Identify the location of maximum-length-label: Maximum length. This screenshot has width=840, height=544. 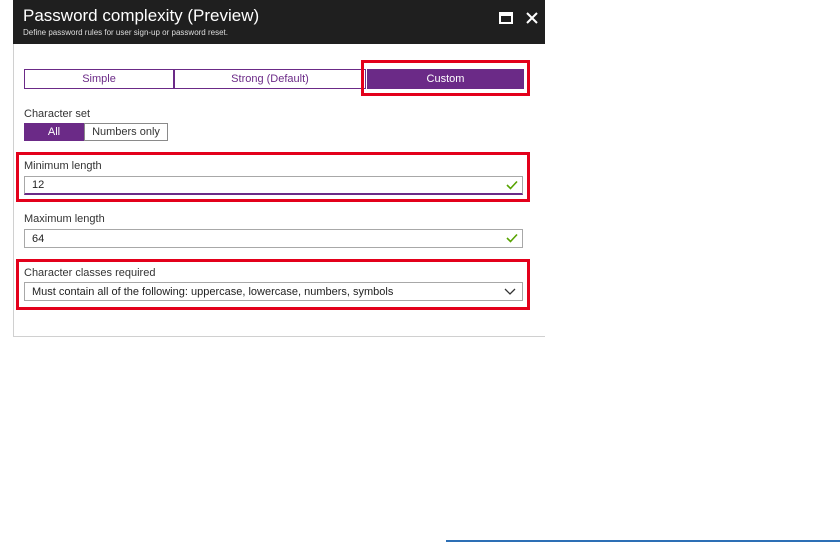
(64, 219).